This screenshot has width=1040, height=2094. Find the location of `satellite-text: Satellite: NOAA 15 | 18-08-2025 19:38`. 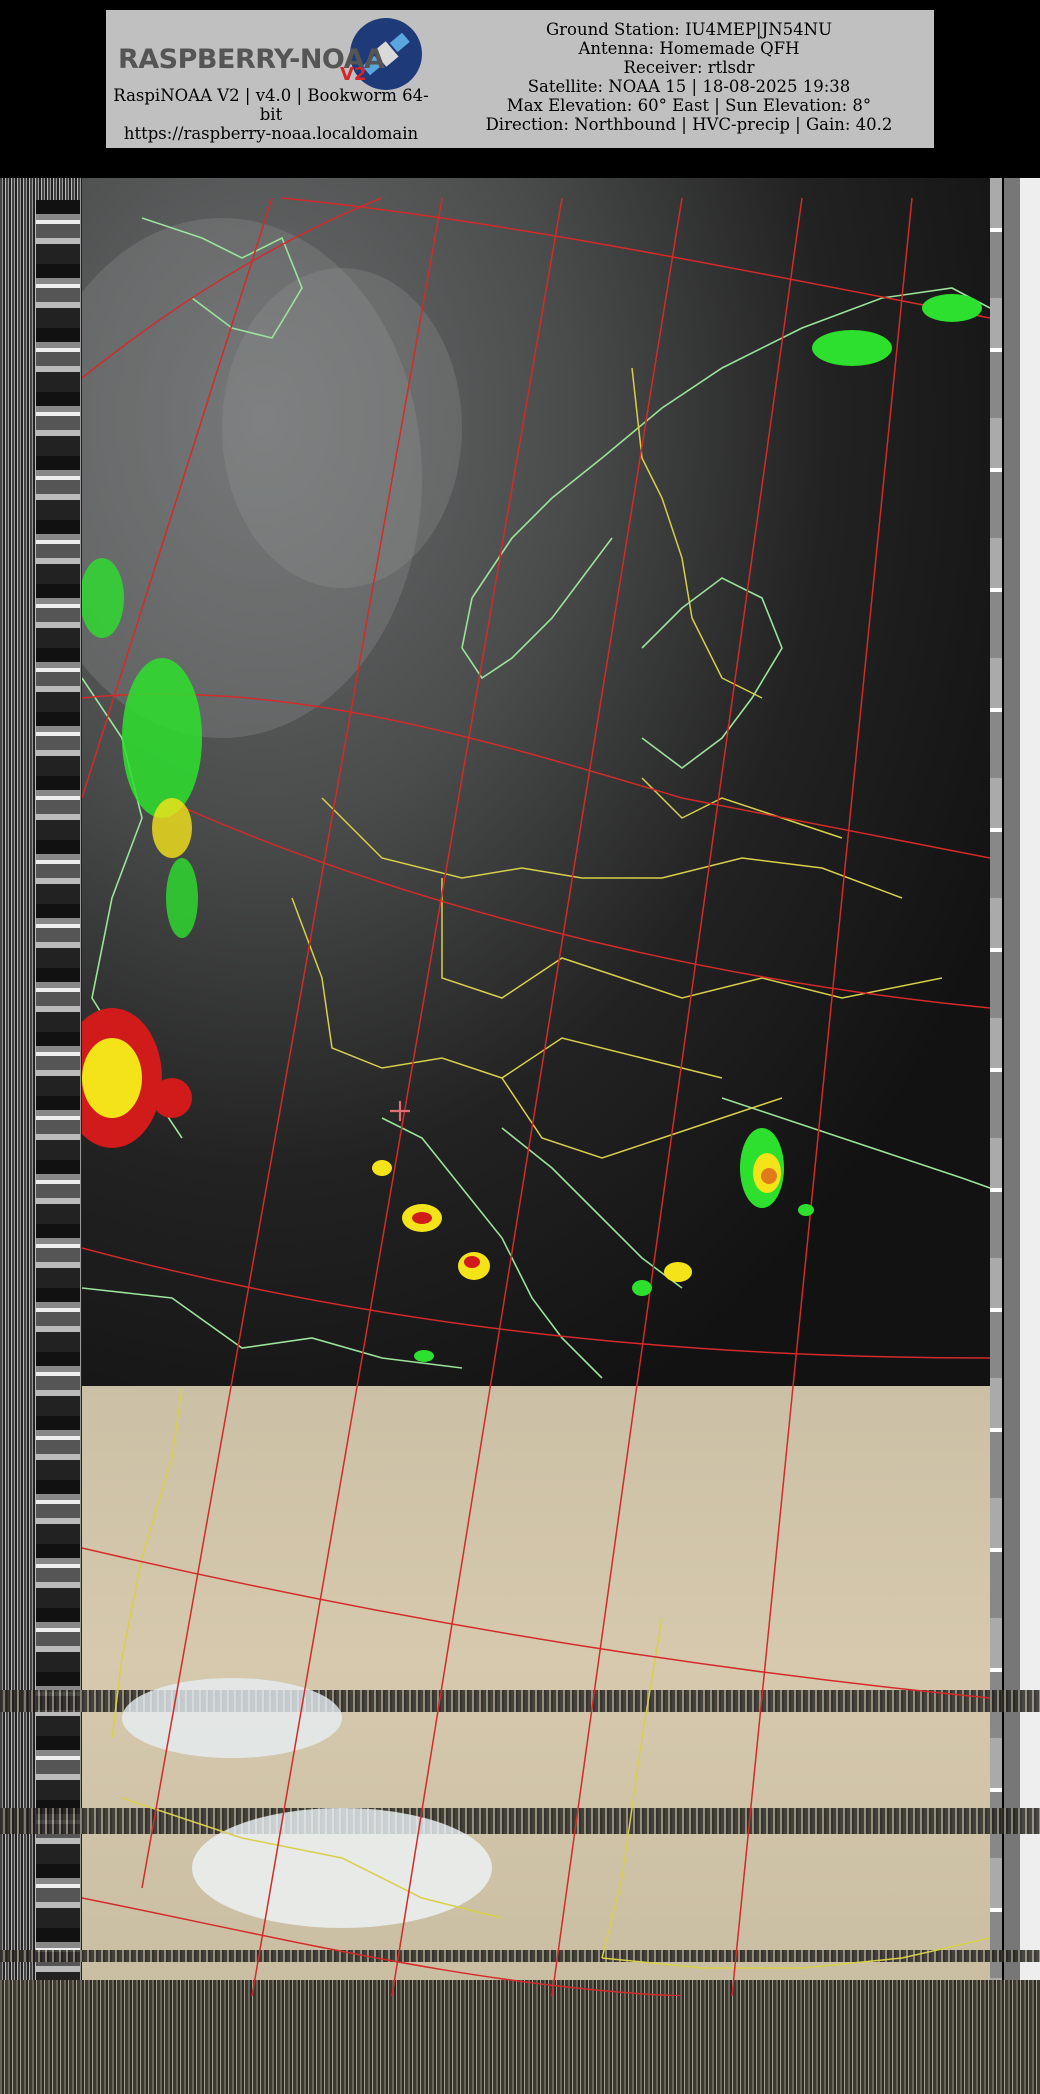

satellite-text: Satellite: NOAA 15 | 18-08-2025 19:38 is located at coordinates (689, 86).